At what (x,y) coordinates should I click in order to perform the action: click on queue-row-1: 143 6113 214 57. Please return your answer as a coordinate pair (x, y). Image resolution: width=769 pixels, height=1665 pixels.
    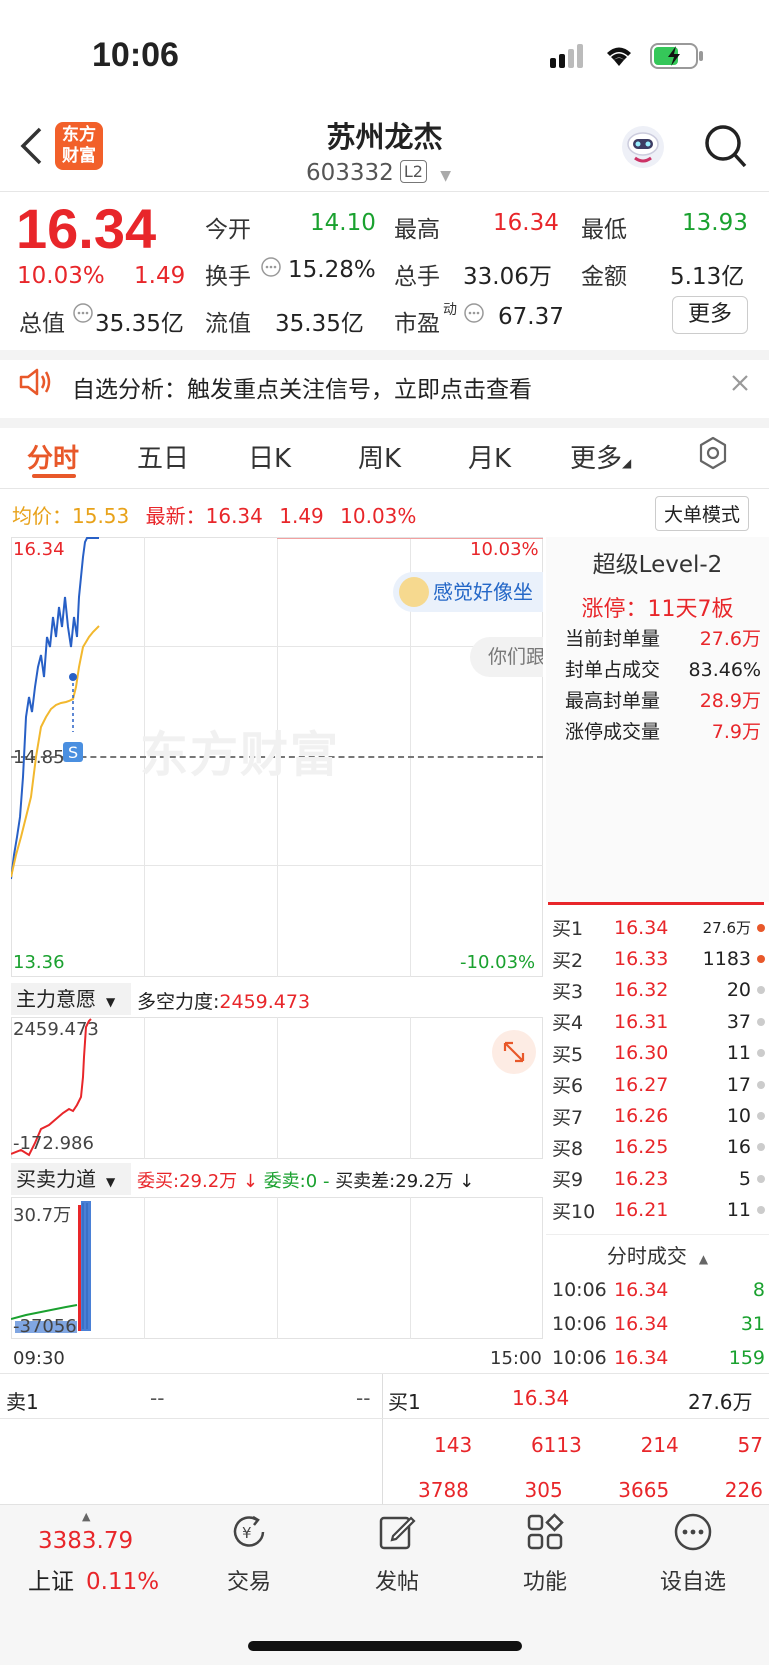
    Looking at the image, I should click on (575, 1445).